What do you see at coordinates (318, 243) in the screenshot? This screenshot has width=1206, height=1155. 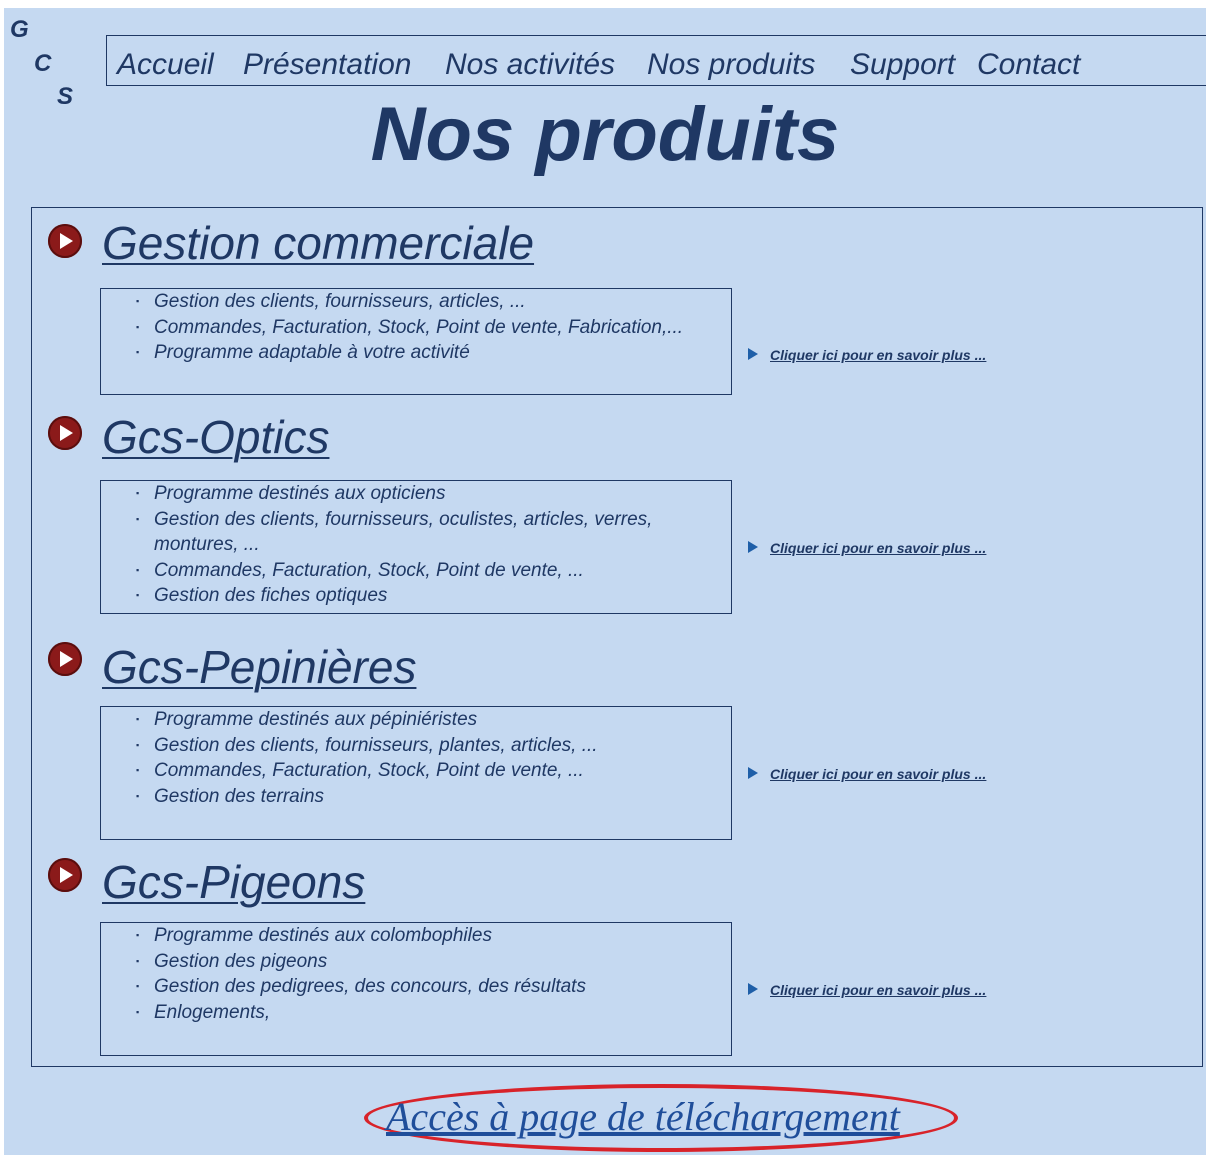 I see `product-title-gestion-commerciale: Gestion commerciale` at bounding box center [318, 243].